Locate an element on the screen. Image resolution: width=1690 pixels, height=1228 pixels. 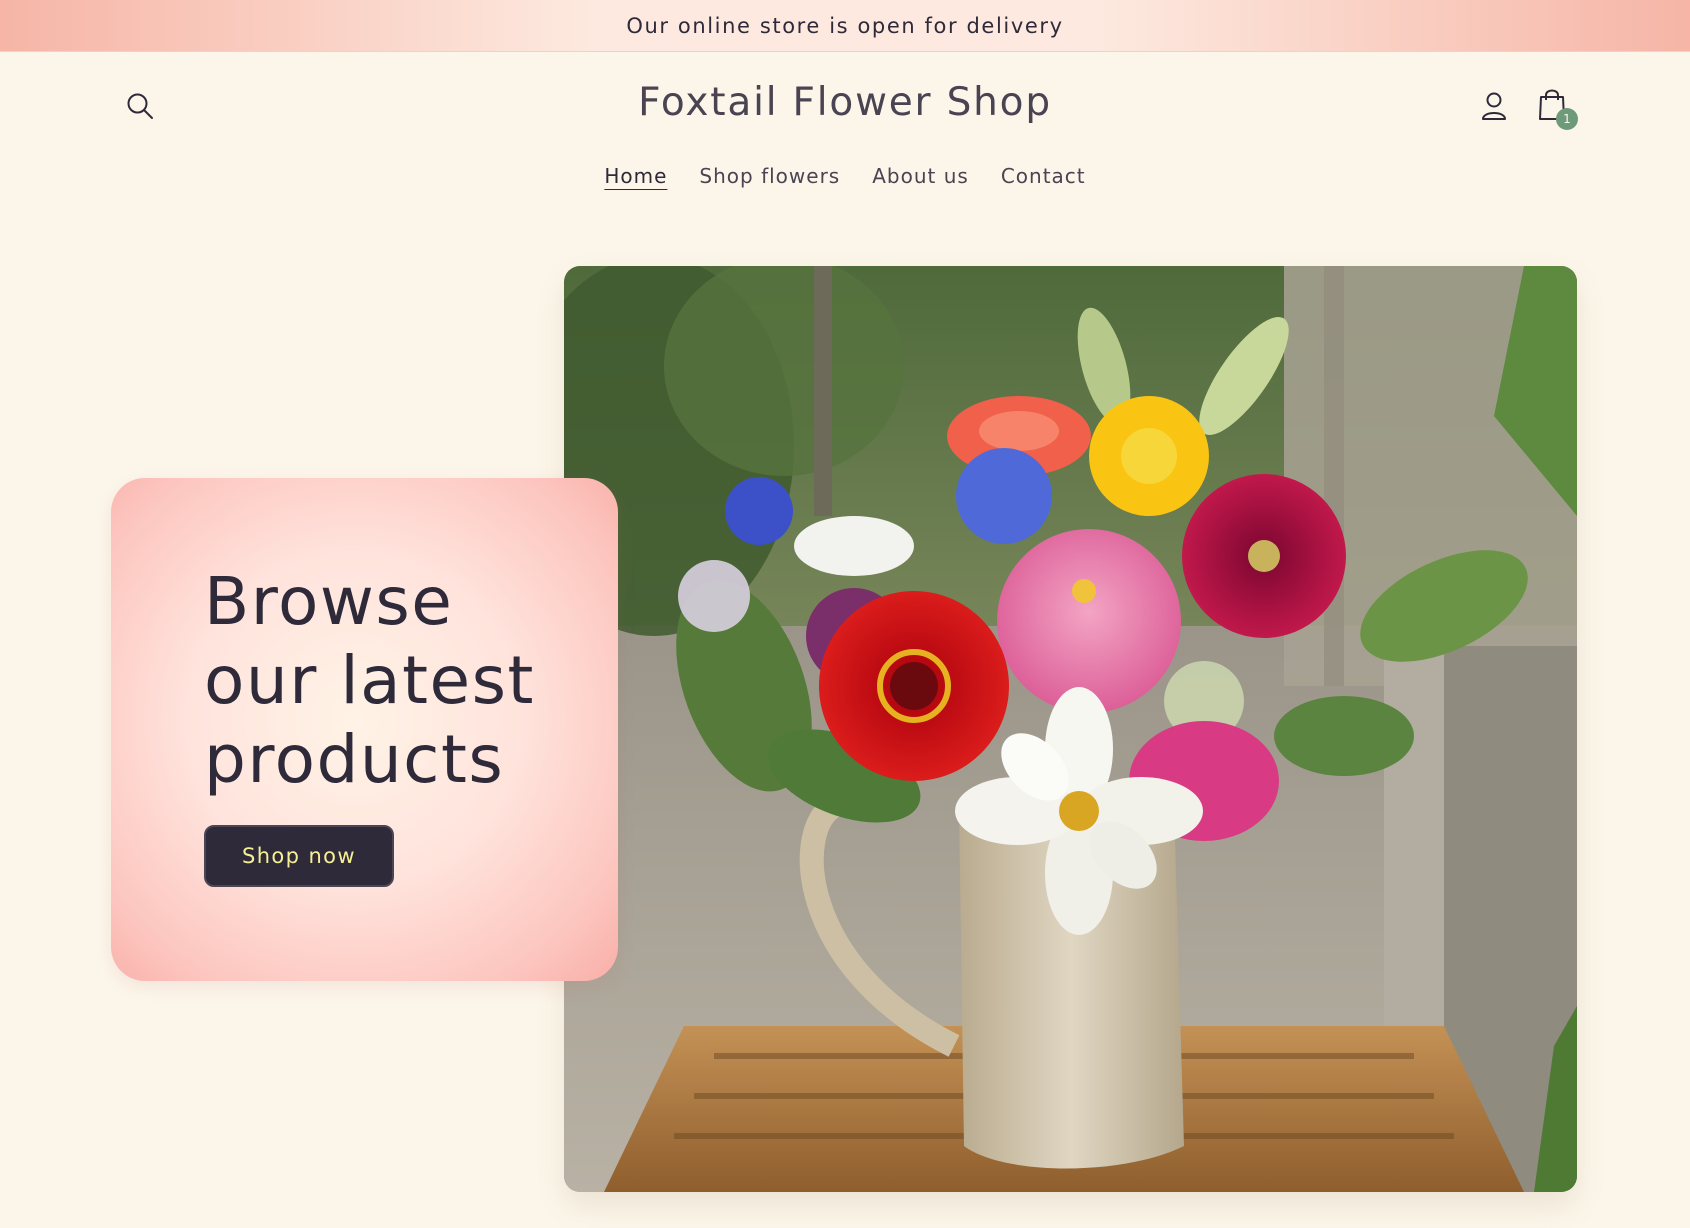
announcement-text: Our online store is open for delivery is located at coordinates (845, 25).